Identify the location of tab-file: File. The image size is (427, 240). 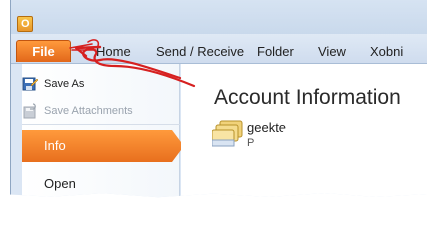
(43, 51).